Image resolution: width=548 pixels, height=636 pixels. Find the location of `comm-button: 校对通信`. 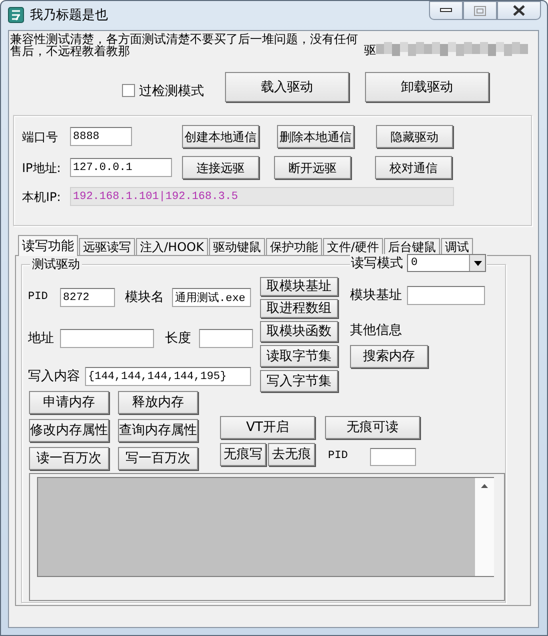

comm-button: 校对通信 is located at coordinates (413, 168).